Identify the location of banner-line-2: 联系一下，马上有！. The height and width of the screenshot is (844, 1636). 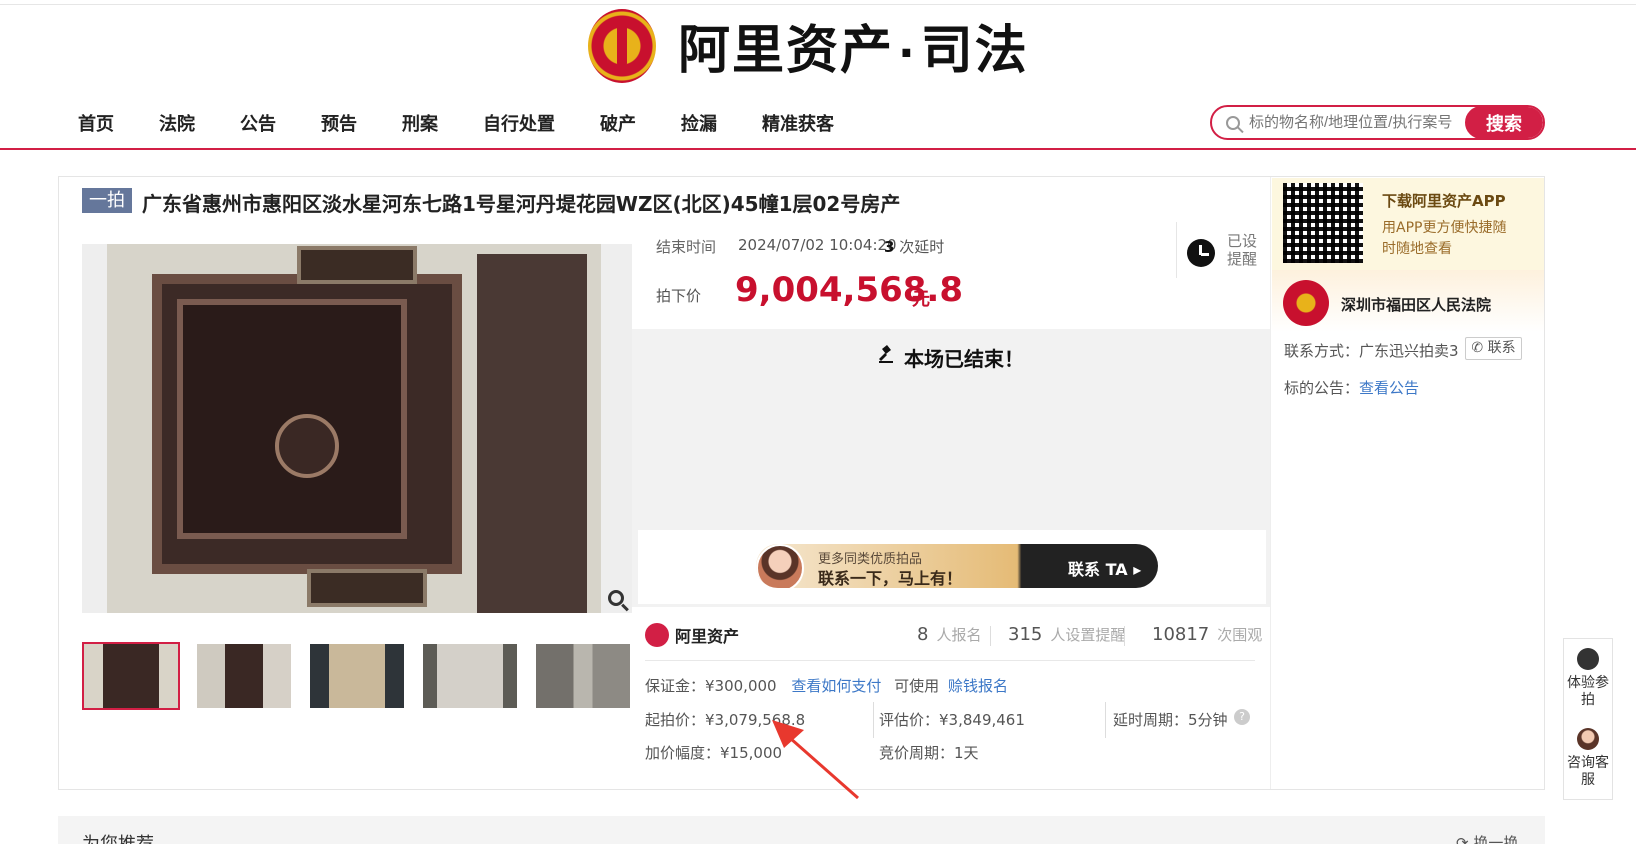
(890, 578).